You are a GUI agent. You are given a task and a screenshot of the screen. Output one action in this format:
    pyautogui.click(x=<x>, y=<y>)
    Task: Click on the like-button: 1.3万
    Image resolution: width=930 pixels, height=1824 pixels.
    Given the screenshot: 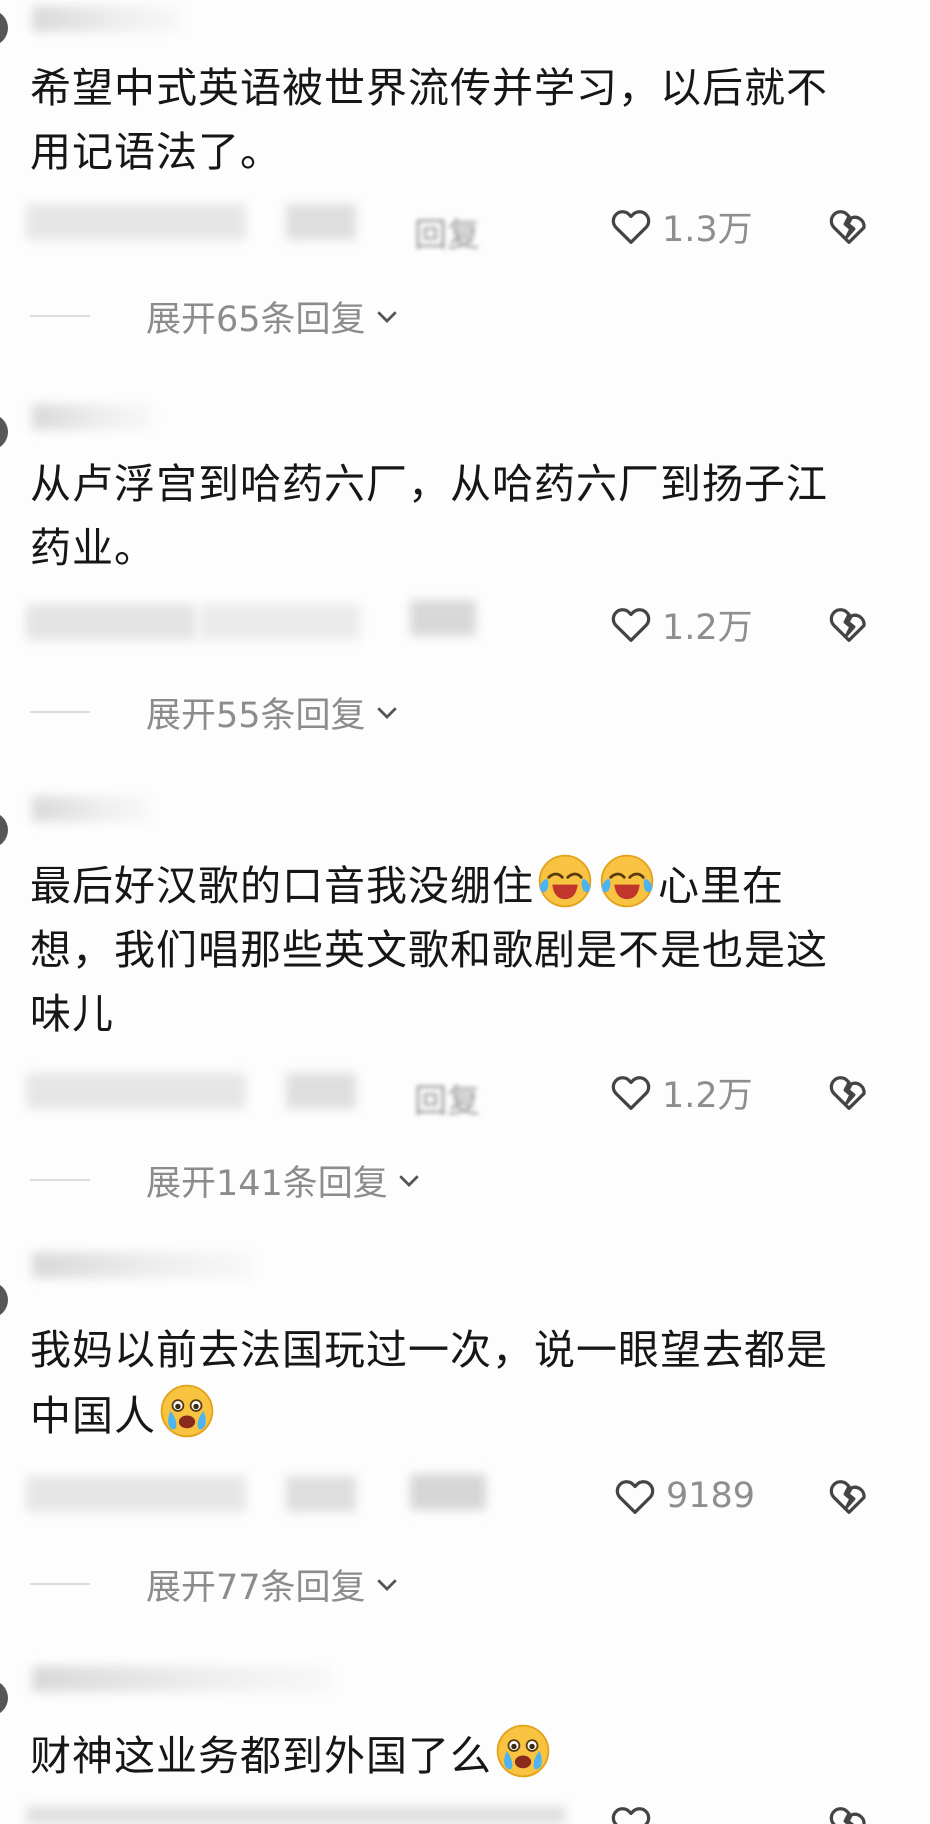 What is the action you would take?
    pyautogui.click(x=680, y=226)
    